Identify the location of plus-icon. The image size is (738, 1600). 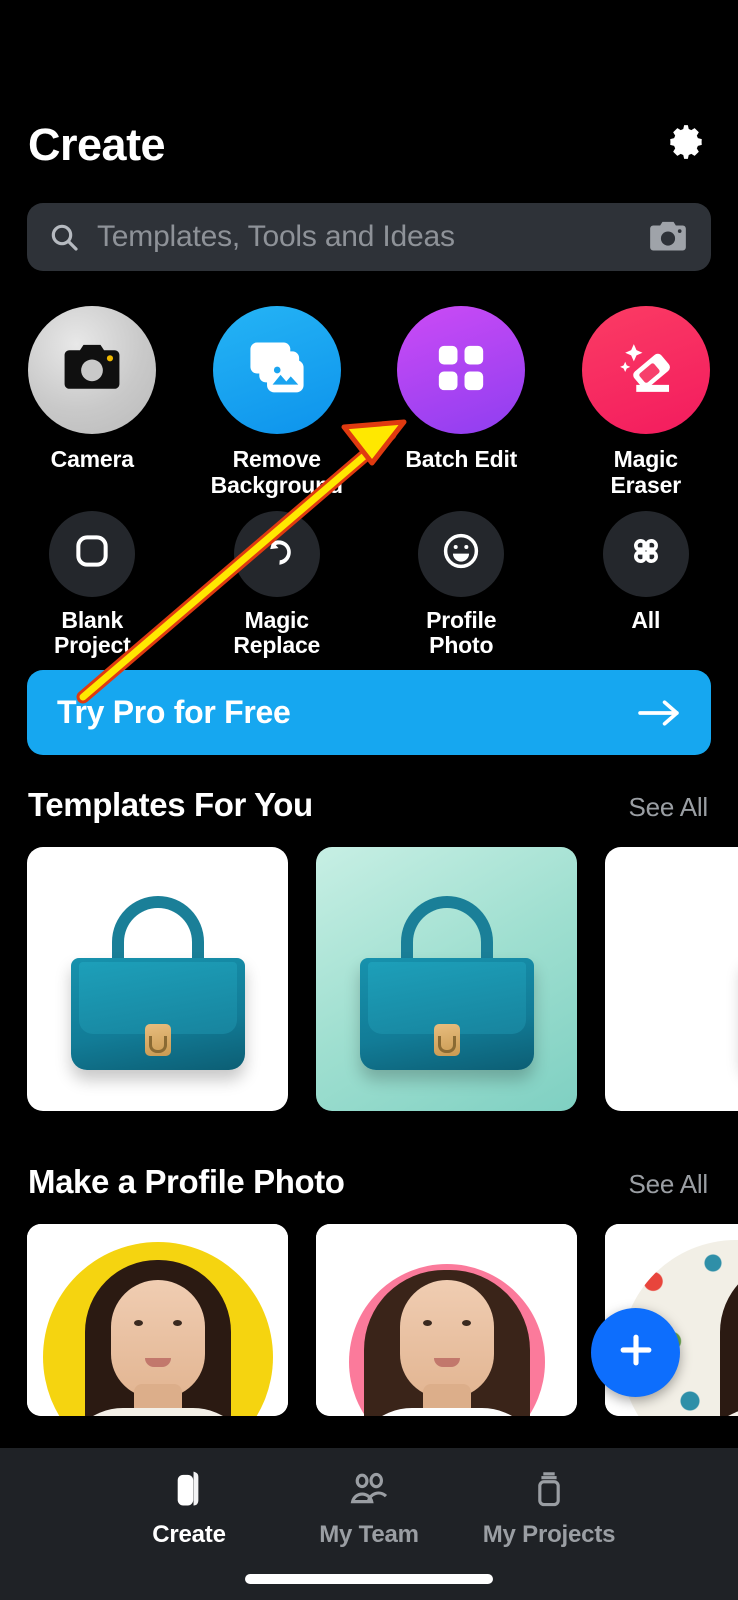
(636, 1352).